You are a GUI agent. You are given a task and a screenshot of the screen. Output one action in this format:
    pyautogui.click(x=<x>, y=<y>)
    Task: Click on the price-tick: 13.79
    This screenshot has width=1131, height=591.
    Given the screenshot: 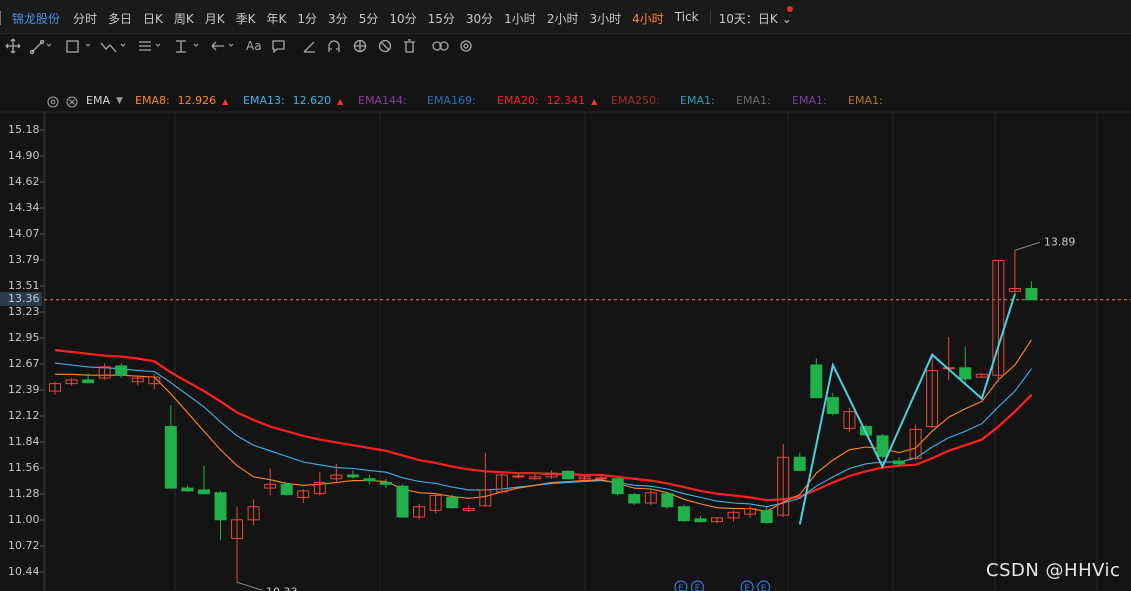 What is the action you would take?
    pyautogui.click(x=24, y=259)
    